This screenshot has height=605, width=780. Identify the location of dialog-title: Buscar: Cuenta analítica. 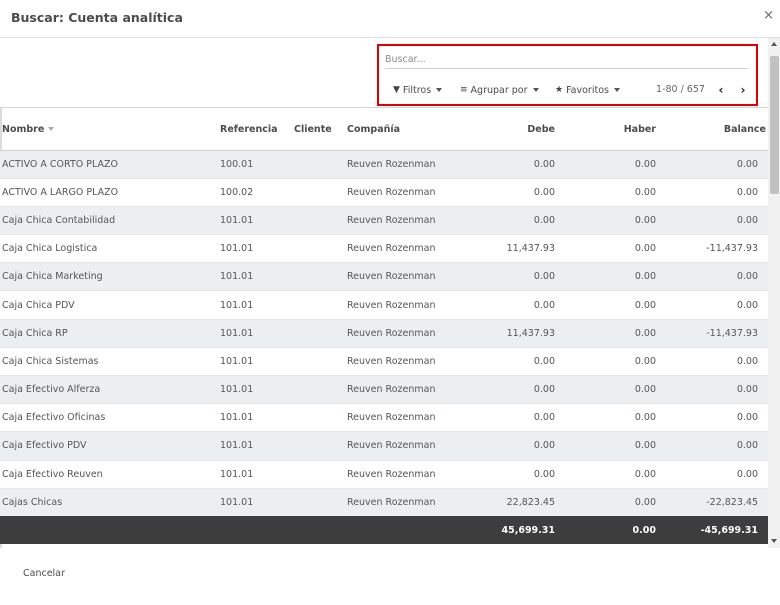
(97, 17).